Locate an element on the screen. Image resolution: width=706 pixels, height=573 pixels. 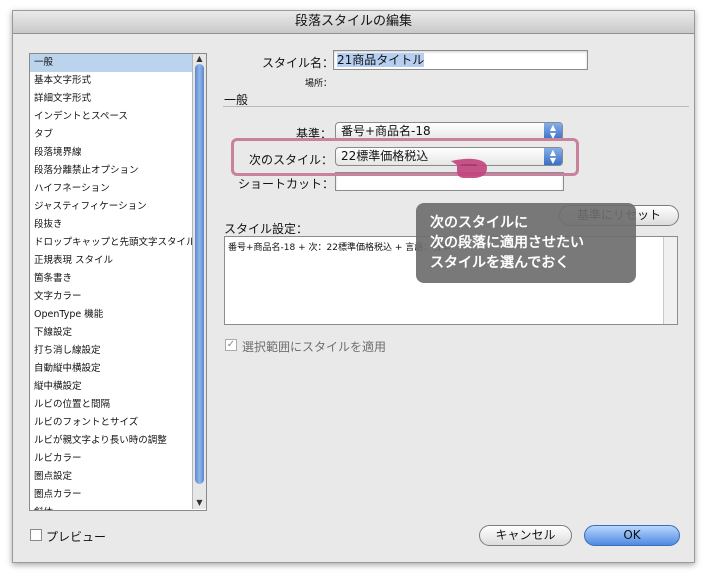
category-list-scrollbar: ▲ ▼ is located at coordinates (199, 281).